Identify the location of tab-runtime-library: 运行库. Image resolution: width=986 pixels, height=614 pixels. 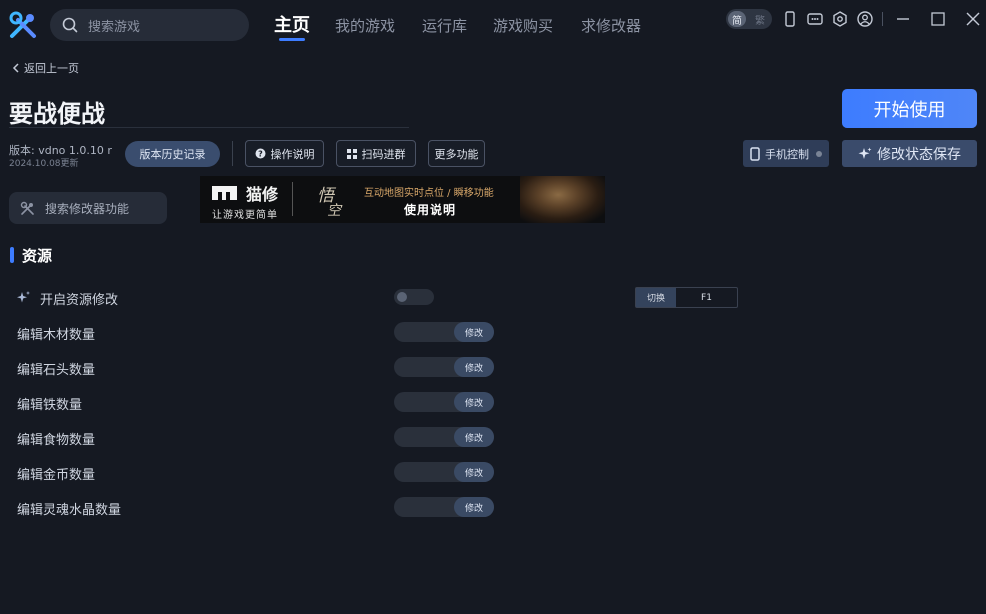
(444, 29).